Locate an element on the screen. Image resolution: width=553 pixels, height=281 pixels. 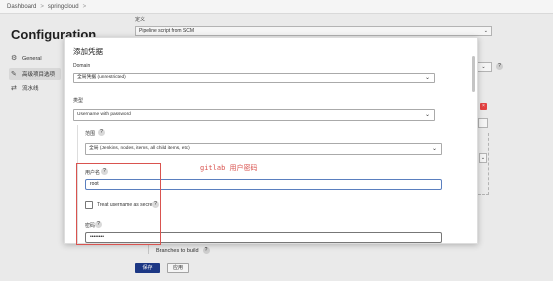
domain-select: 全局凭据 (unrestricted) ⌄ is located at coordinates (254, 78).